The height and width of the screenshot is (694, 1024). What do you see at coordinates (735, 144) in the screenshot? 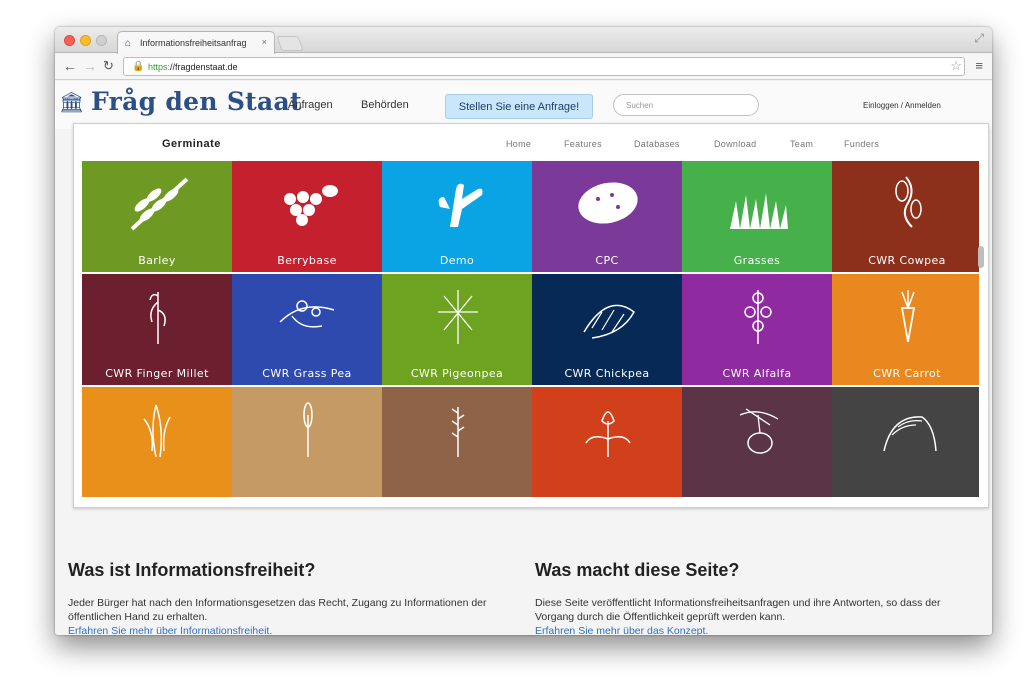
I see `app-nav-download: Download` at bounding box center [735, 144].